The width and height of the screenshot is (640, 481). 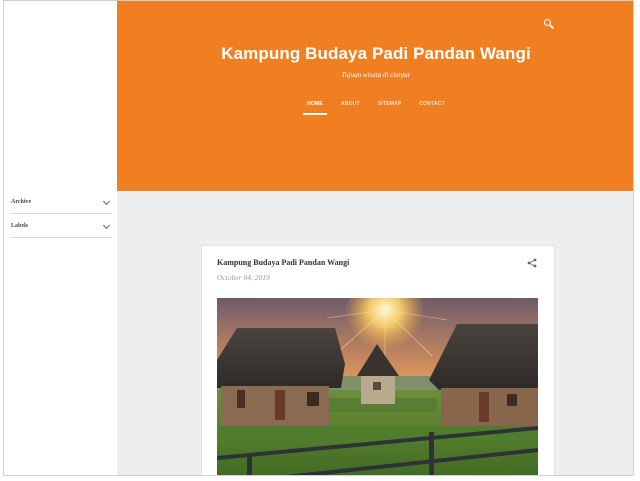 What do you see at coordinates (350, 108) in the screenshot?
I see `tab-about: ABOUT` at bounding box center [350, 108].